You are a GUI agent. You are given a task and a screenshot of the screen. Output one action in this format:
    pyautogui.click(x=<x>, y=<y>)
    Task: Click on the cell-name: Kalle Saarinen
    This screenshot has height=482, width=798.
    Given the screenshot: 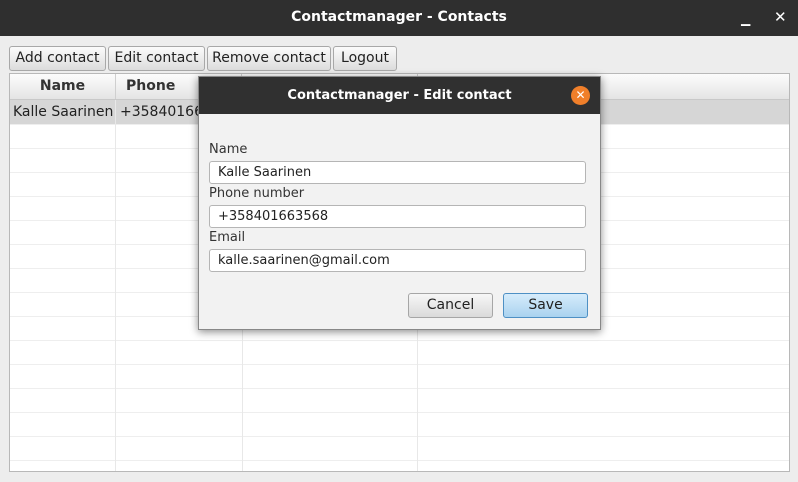 What is the action you would take?
    pyautogui.click(x=63, y=112)
    